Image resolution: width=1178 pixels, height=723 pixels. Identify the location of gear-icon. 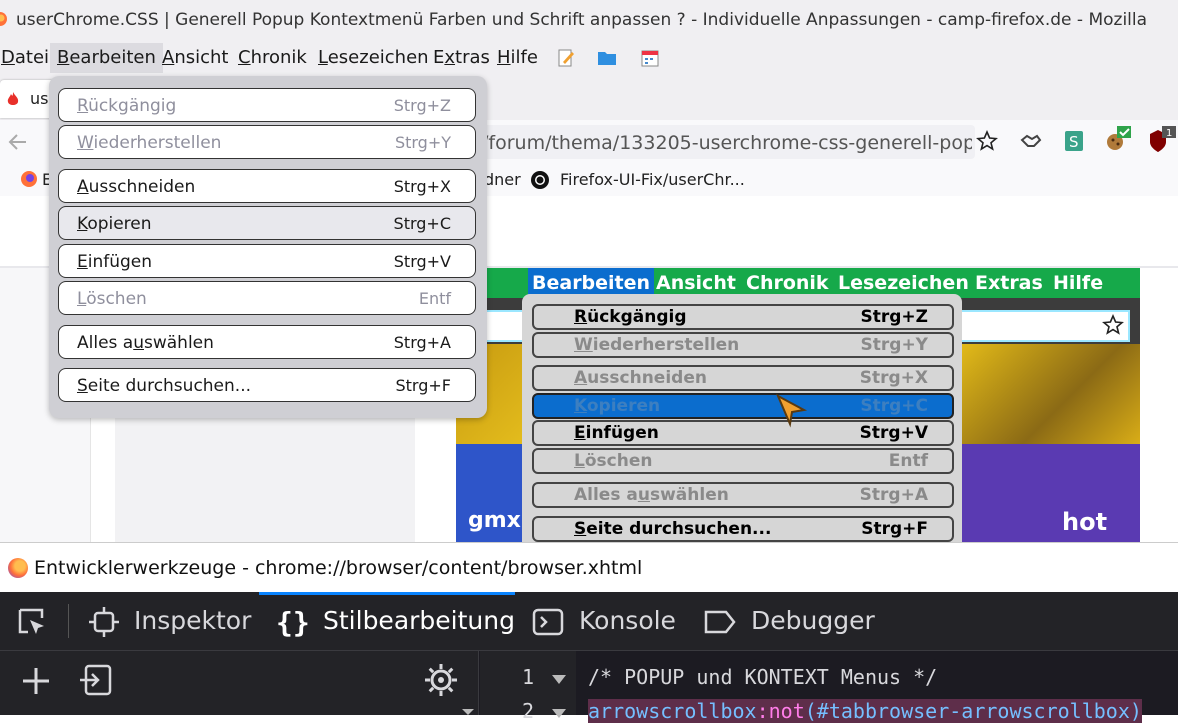
(441, 680).